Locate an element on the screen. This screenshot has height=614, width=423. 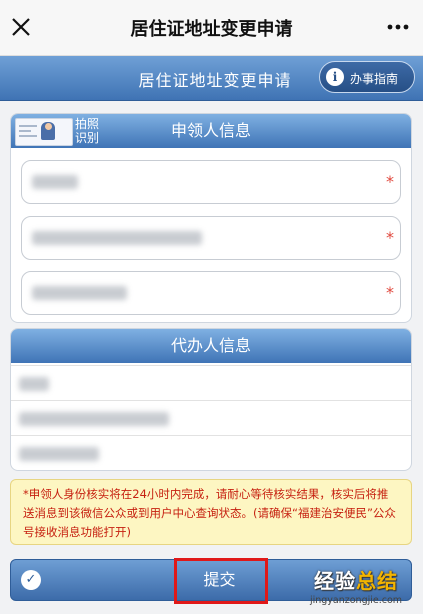
photo-scan-button: 拍照识别 is located at coordinates (60, 131).